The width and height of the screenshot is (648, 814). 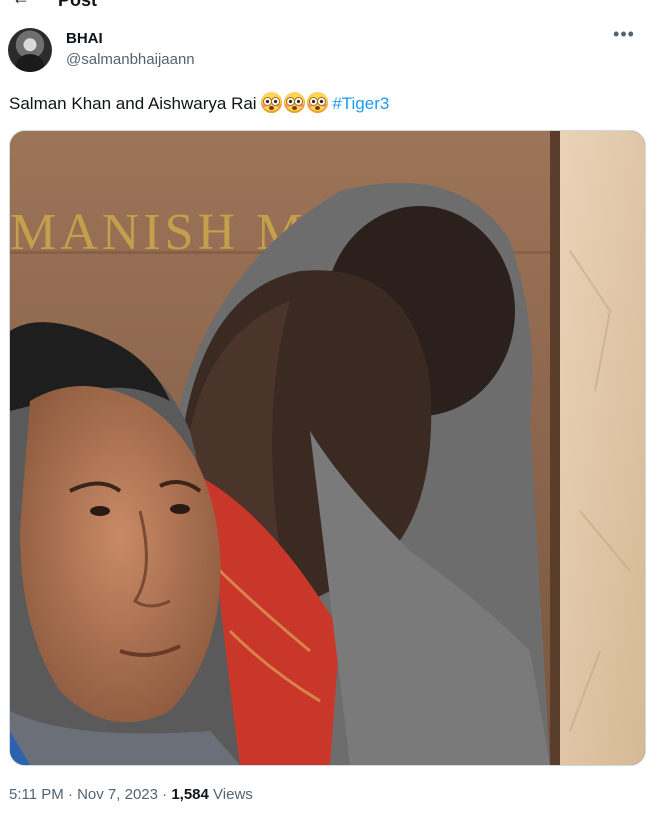 I want to click on tweet-date: Nov 7, 2023, so click(x=117, y=794).